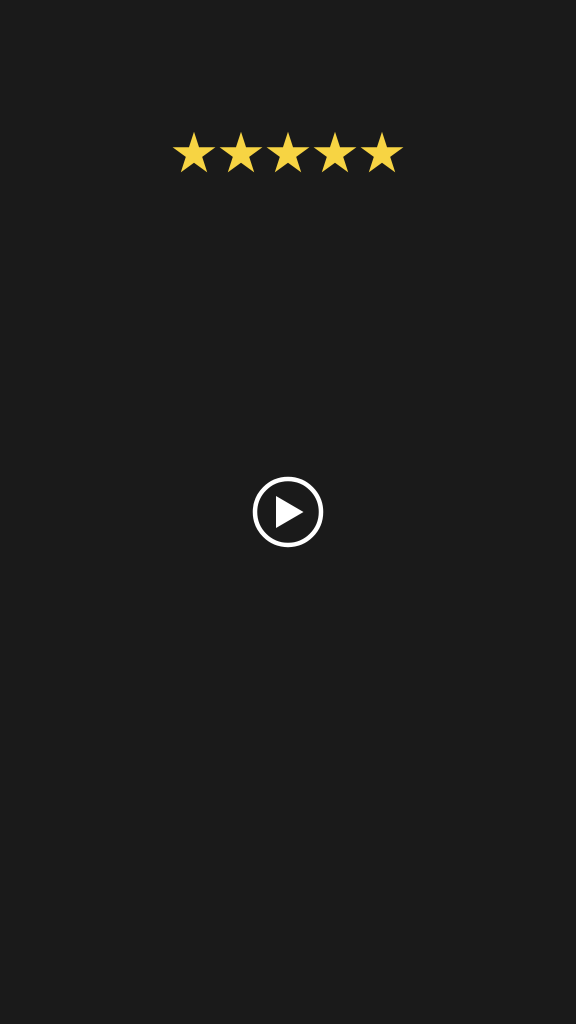 The width and height of the screenshot is (576, 1024). I want to click on star-rating, so click(288, 152).